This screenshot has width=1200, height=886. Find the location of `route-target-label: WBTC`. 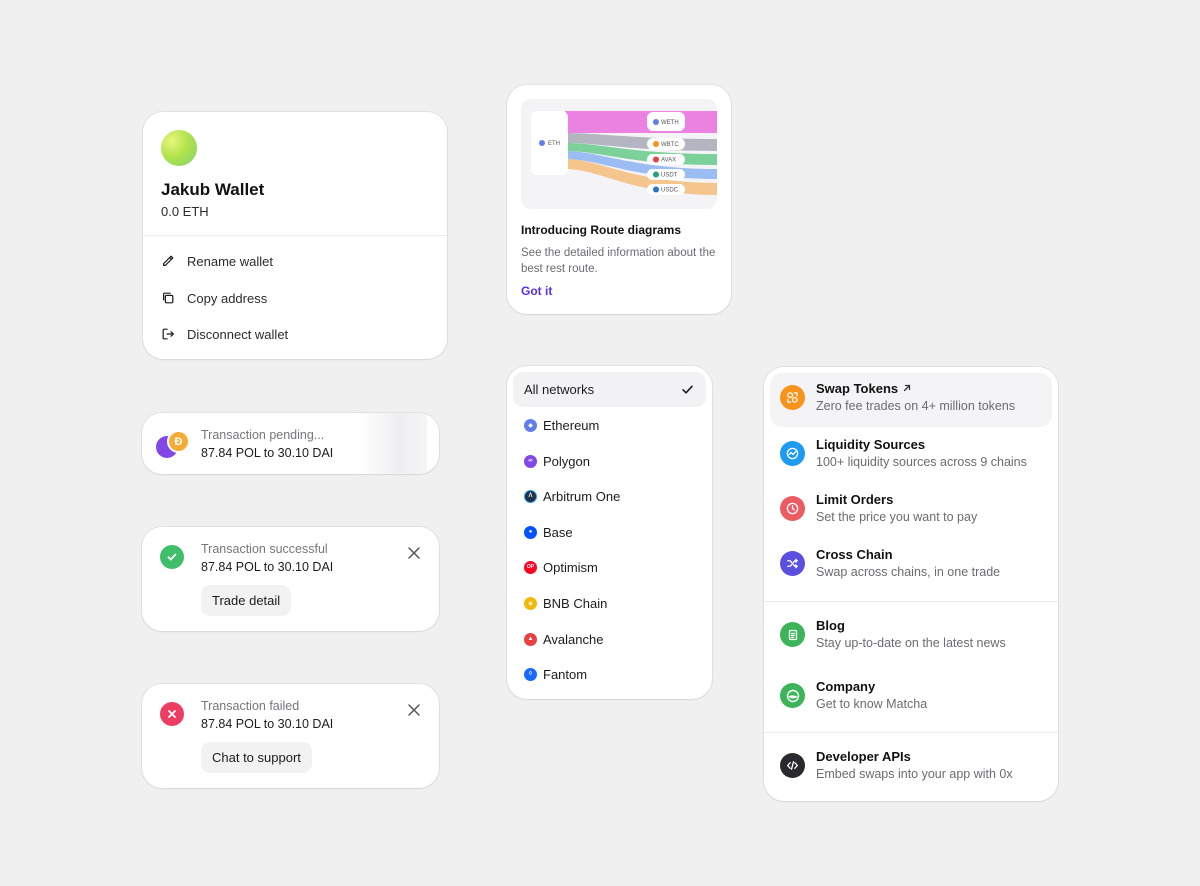

route-target-label: WBTC is located at coordinates (670, 145).